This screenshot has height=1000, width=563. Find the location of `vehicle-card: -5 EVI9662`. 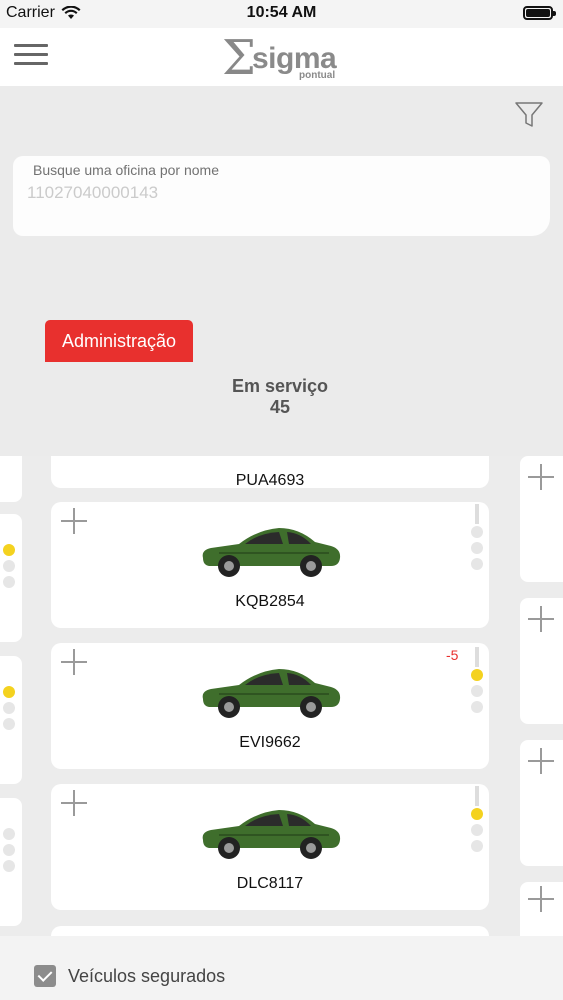

vehicle-card: -5 EVI9662 is located at coordinates (270, 706).